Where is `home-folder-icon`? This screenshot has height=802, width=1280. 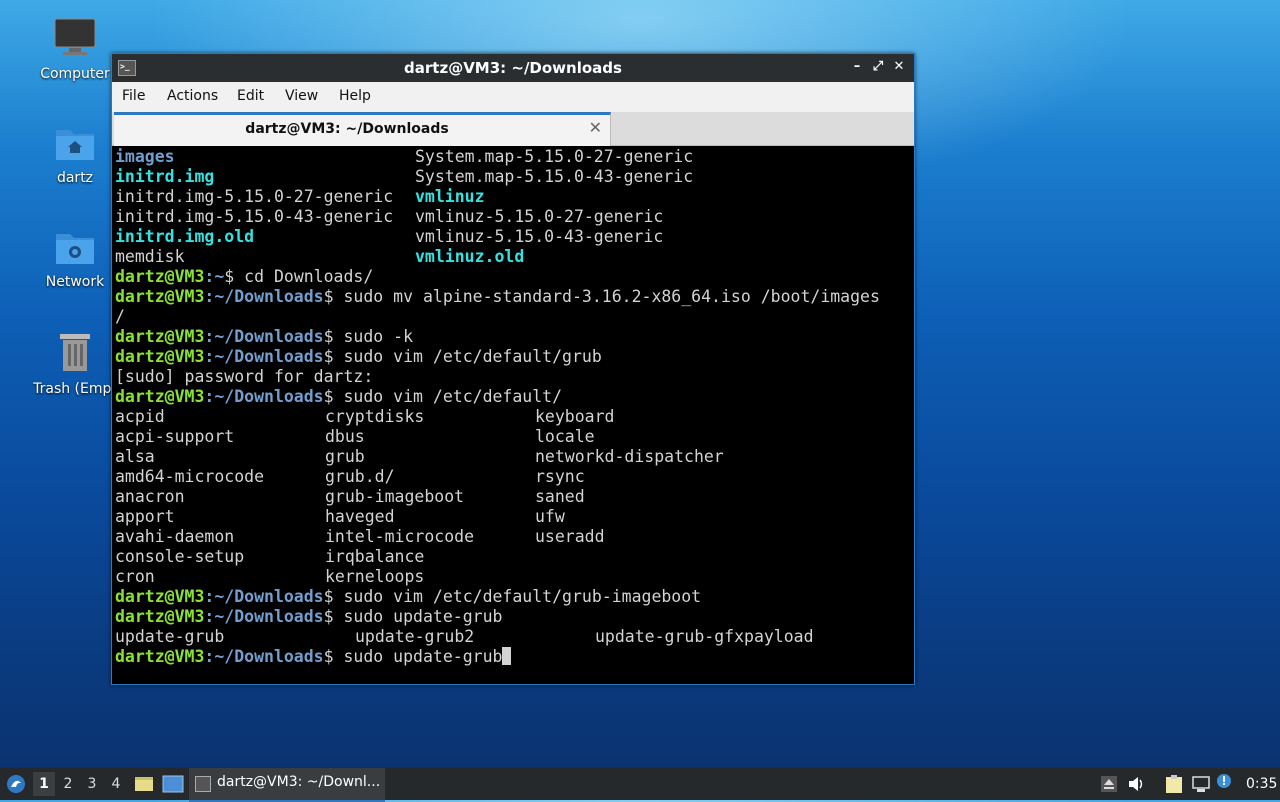
home-folder-icon is located at coordinates (75, 145).